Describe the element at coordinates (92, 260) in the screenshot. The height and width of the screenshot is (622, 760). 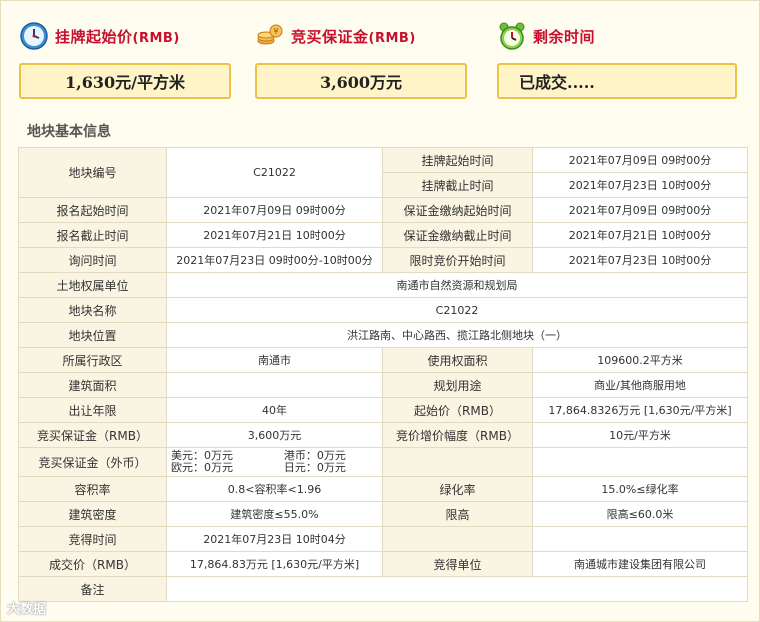
I see `table-label: 询问时间` at that location.